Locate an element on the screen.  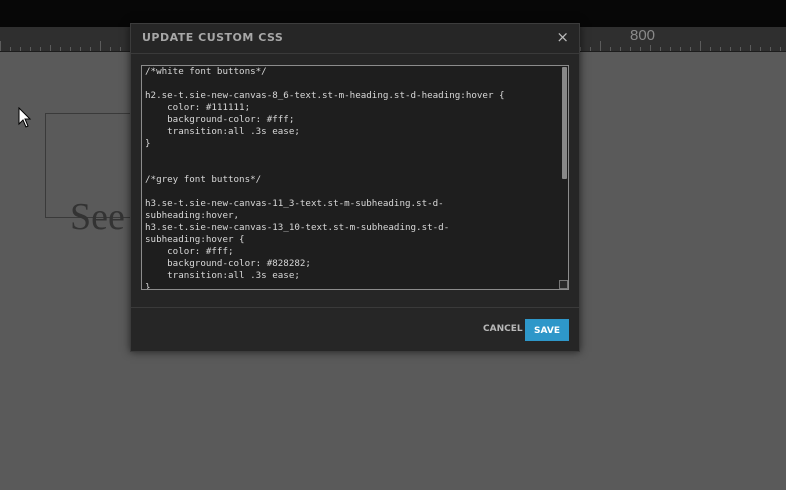
editor-scrollbar-thumb is located at coordinates (564, 123).